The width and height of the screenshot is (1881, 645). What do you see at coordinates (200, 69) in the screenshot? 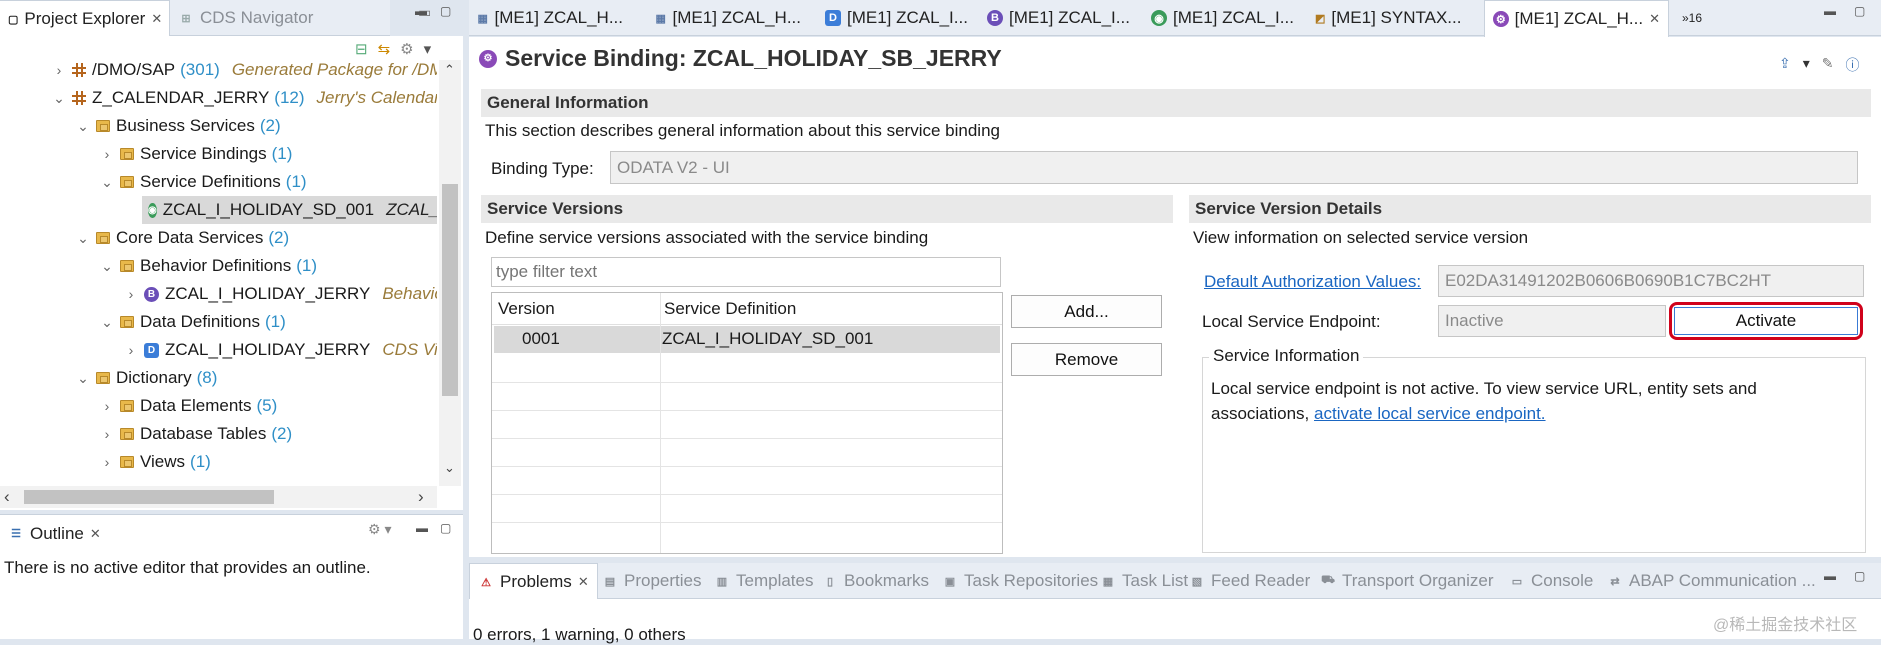
I see `tree-item-count: (301)` at bounding box center [200, 69].